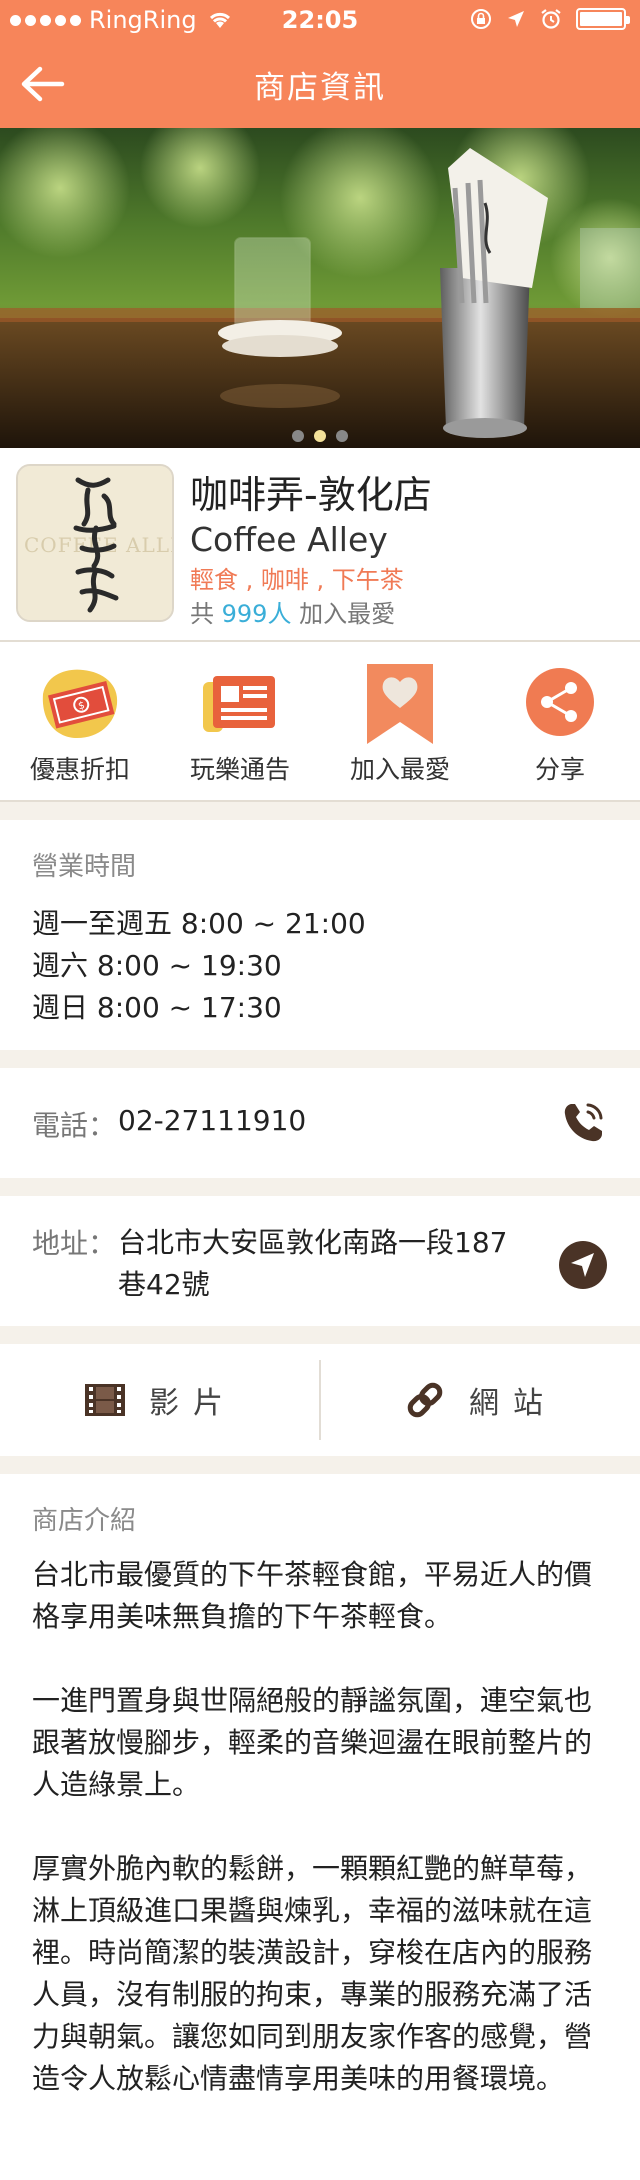 The width and height of the screenshot is (640, 2180). What do you see at coordinates (199, 923) in the screenshot?
I see `hours-line-weekdays: 週一至週五 8:00 ~ 21:00` at bounding box center [199, 923].